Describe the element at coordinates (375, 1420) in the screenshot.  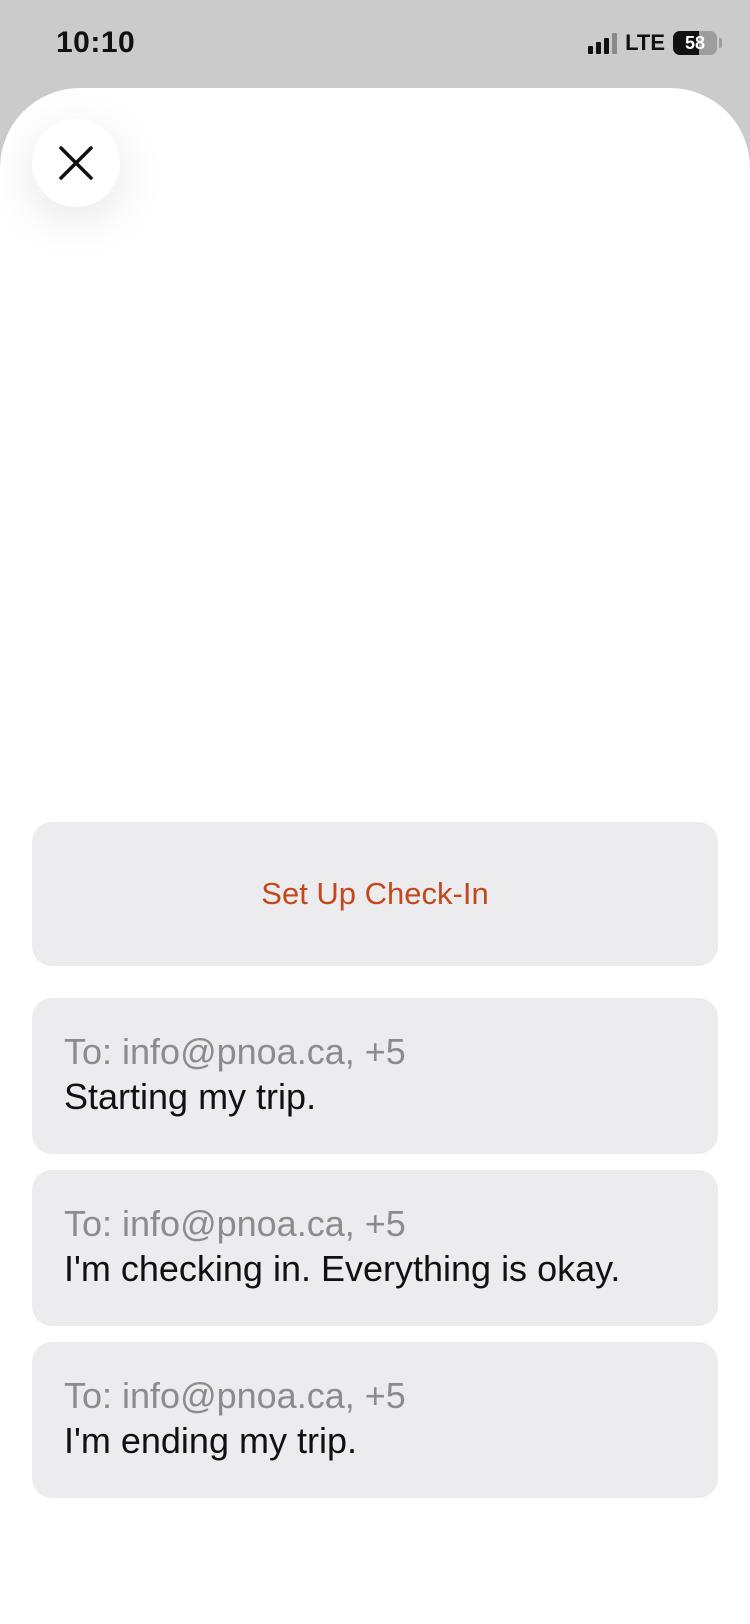
I see `message-card-ending: To: info@pnoa.ca, +5 I'm ending my trip.` at that location.